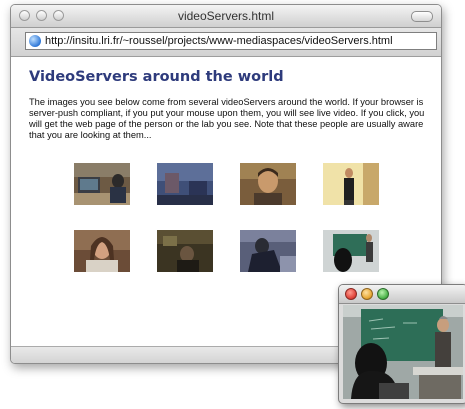 Image resolution: width=465 pixels, height=409 pixels. I want to click on classroom-image, so click(351, 251).